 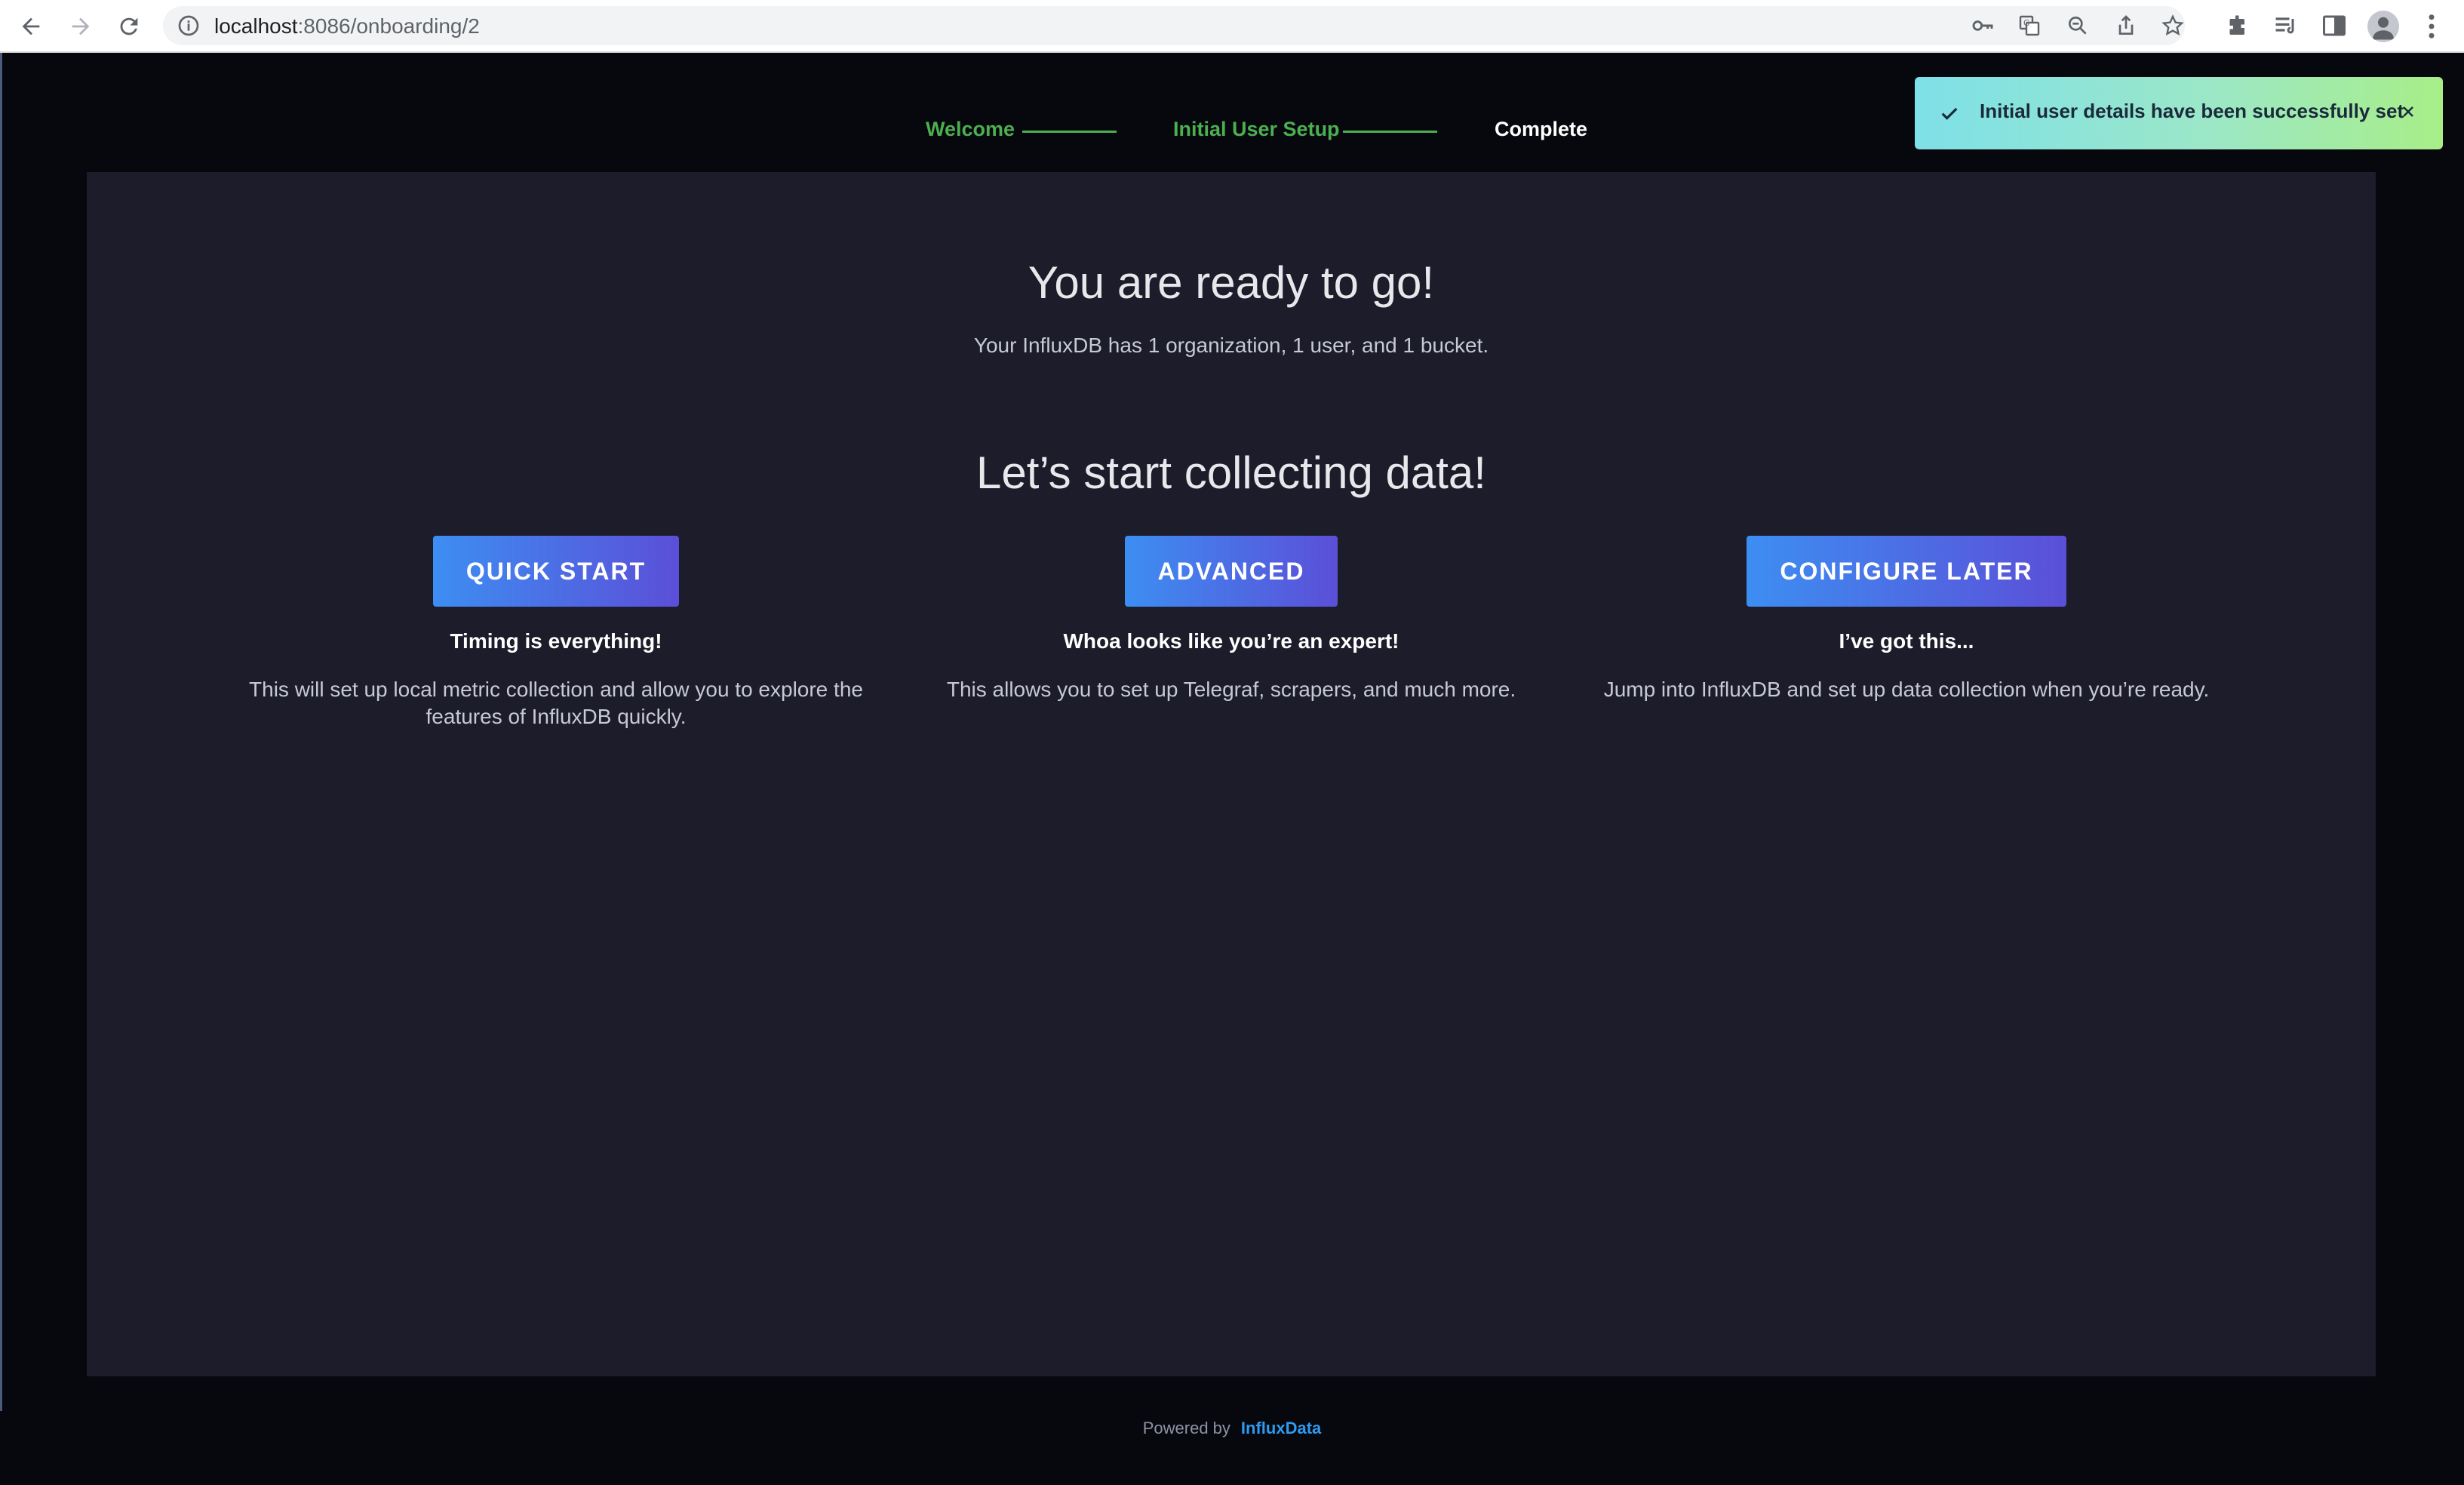 I want to click on key-icon, so click(x=1983, y=26).